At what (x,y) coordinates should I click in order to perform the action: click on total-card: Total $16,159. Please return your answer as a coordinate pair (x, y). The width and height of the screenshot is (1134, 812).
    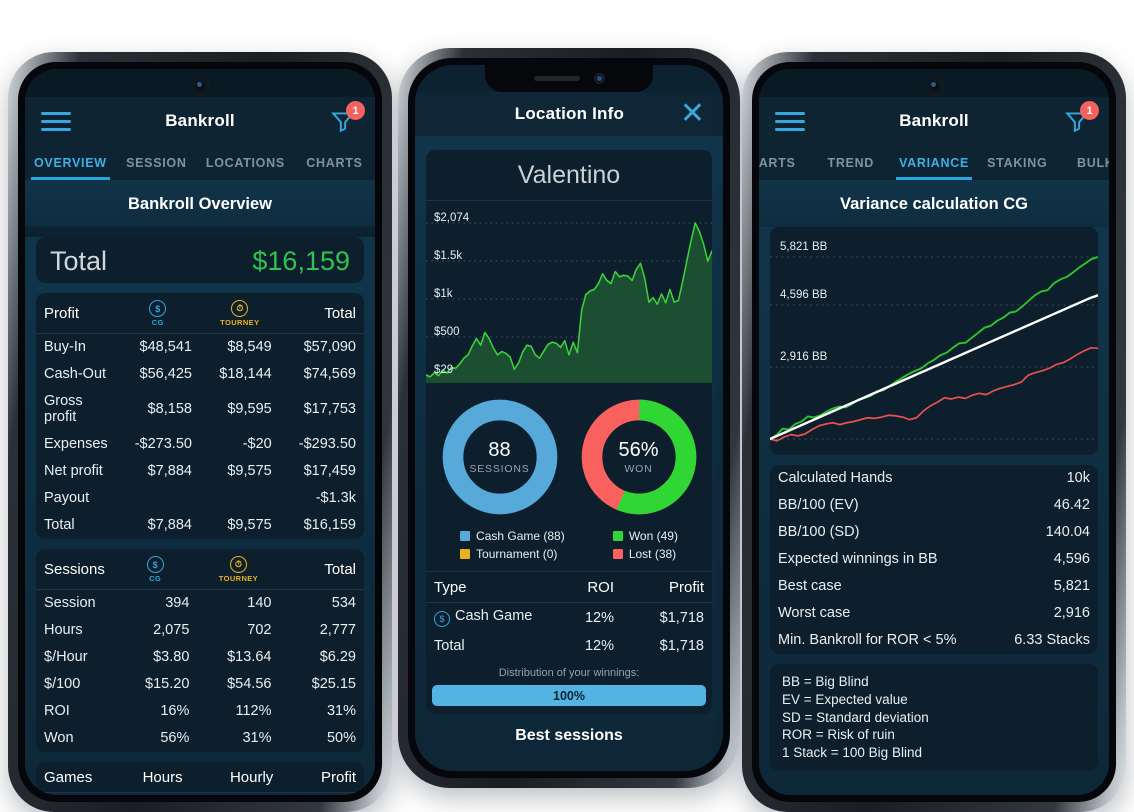
    Looking at the image, I should click on (200, 260).